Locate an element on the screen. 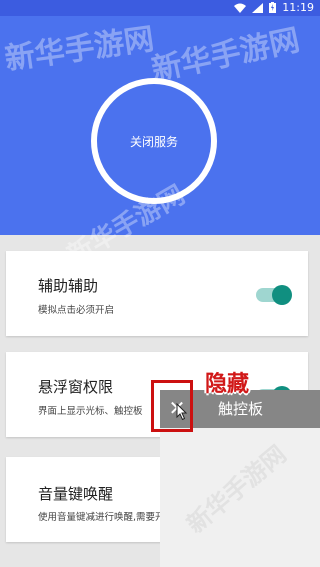 The height and width of the screenshot is (567, 320). card-accessibility: 辅助辅助 模拟点击必须开启 is located at coordinates (157, 293).